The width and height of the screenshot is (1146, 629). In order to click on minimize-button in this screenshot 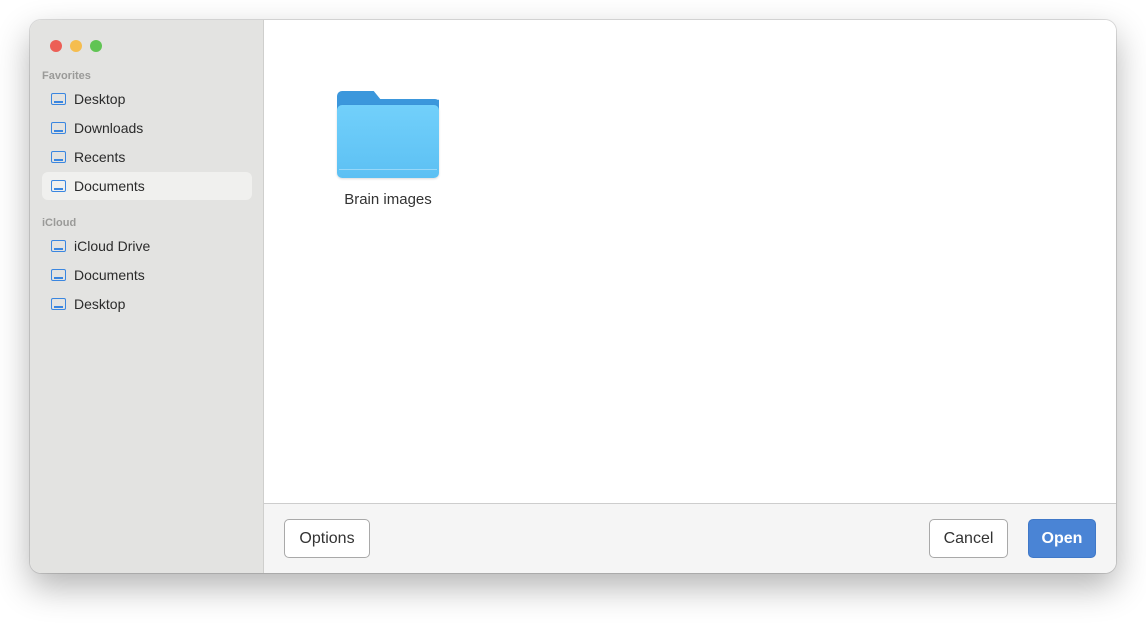, I will do `click(76, 46)`.